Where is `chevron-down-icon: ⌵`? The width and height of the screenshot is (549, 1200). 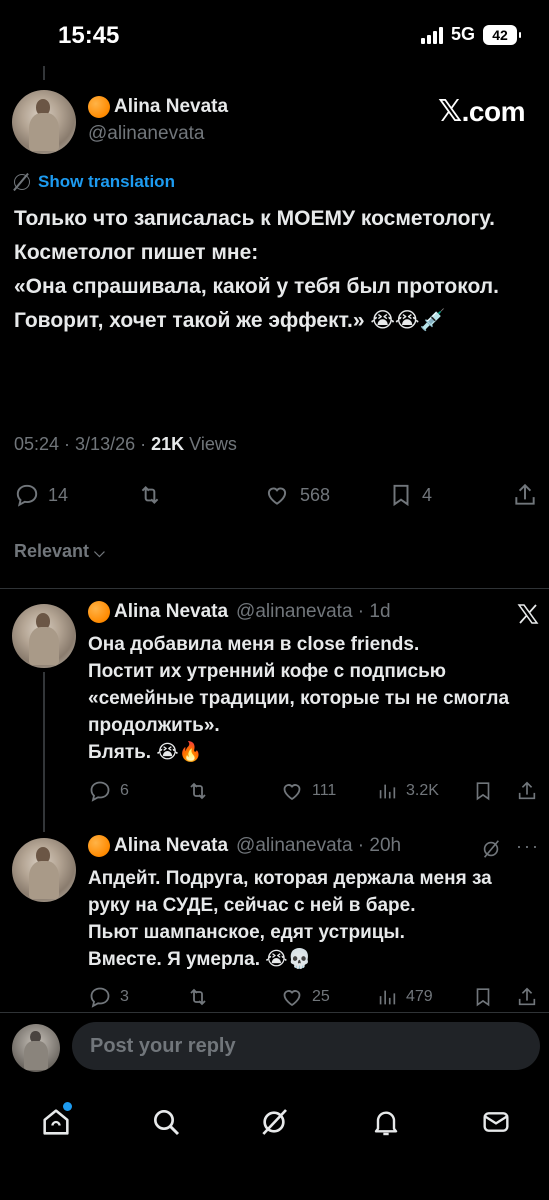
chevron-down-icon: ⌵ is located at coordinates (99, 552).